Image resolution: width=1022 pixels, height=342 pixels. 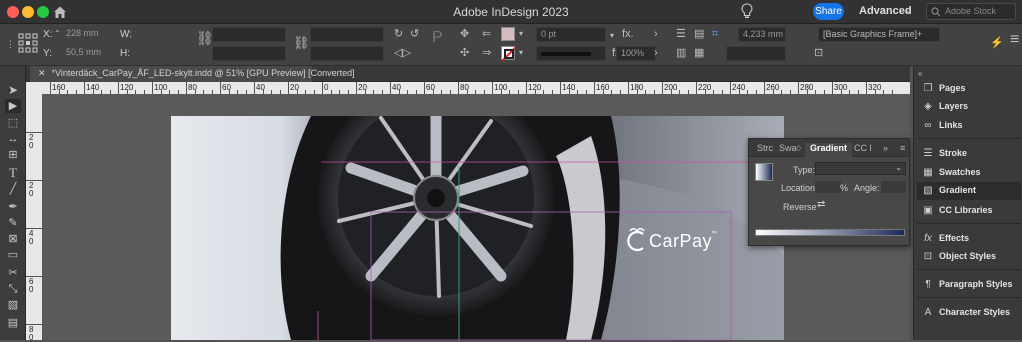 What do you see at coordinates (13, 139) in the screenshot?
I see `gap-tool-icon: ↔` at bounding box center [13, 139].